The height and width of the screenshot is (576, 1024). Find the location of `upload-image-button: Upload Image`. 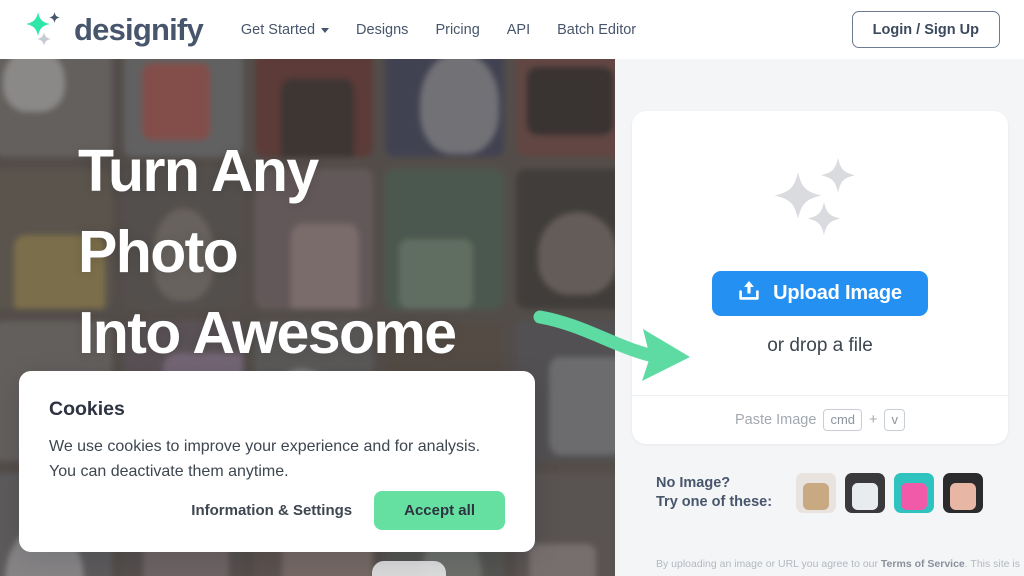

upload-image-button: Upload Image is located at coordinates (820, 293).